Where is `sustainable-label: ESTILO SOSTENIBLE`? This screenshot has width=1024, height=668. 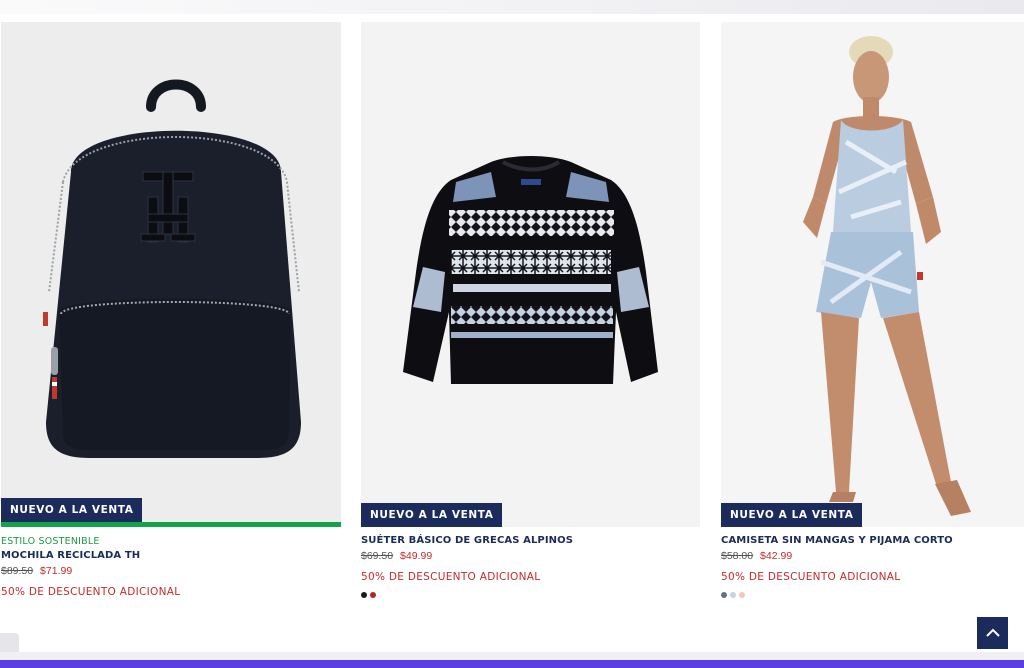 sustainable-label: ESTILO SOSTENIBLE is located at coordinates (50, 541).